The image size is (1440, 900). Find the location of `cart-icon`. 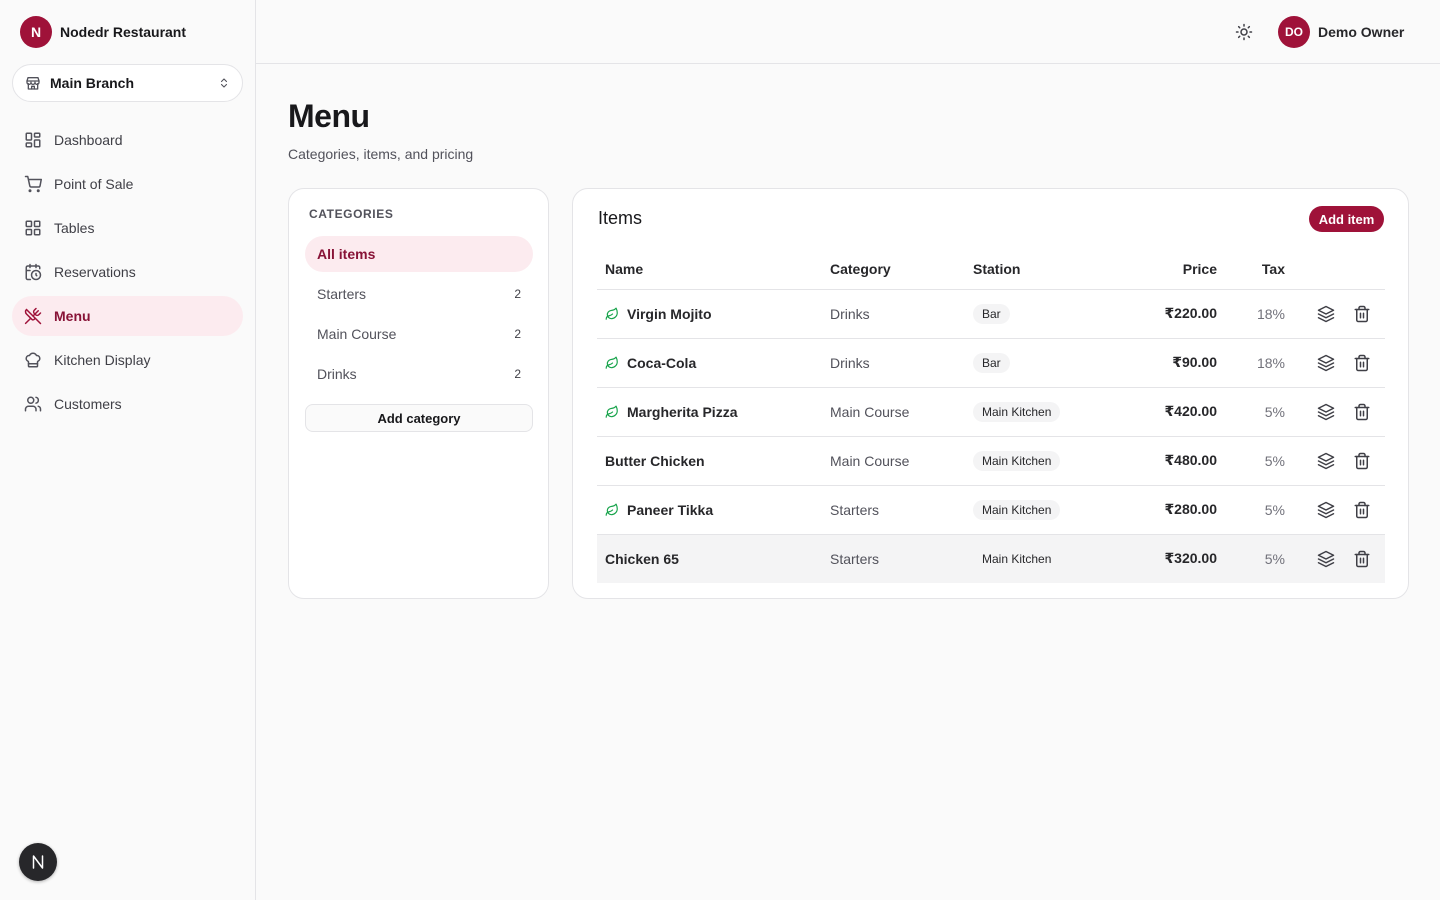

cart-icon is located at coordinates (33, 184).